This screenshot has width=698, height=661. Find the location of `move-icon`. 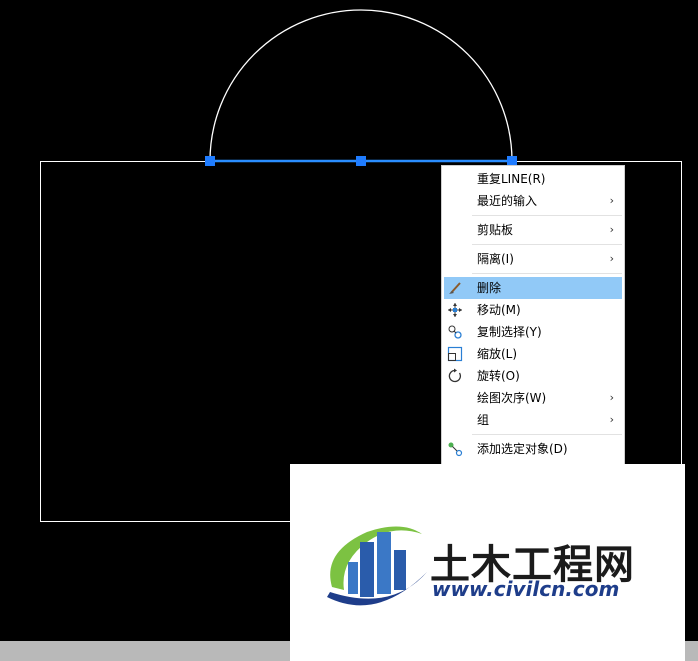

move-icon is located at coordinates (455, 310).